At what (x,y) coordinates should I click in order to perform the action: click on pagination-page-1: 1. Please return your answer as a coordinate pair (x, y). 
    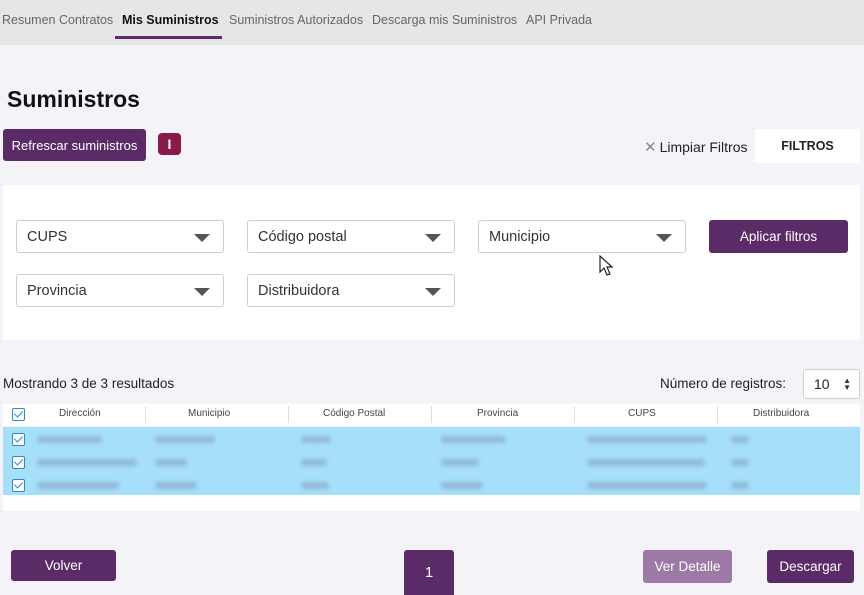
    Looking at the image, I should click on (429, 572).